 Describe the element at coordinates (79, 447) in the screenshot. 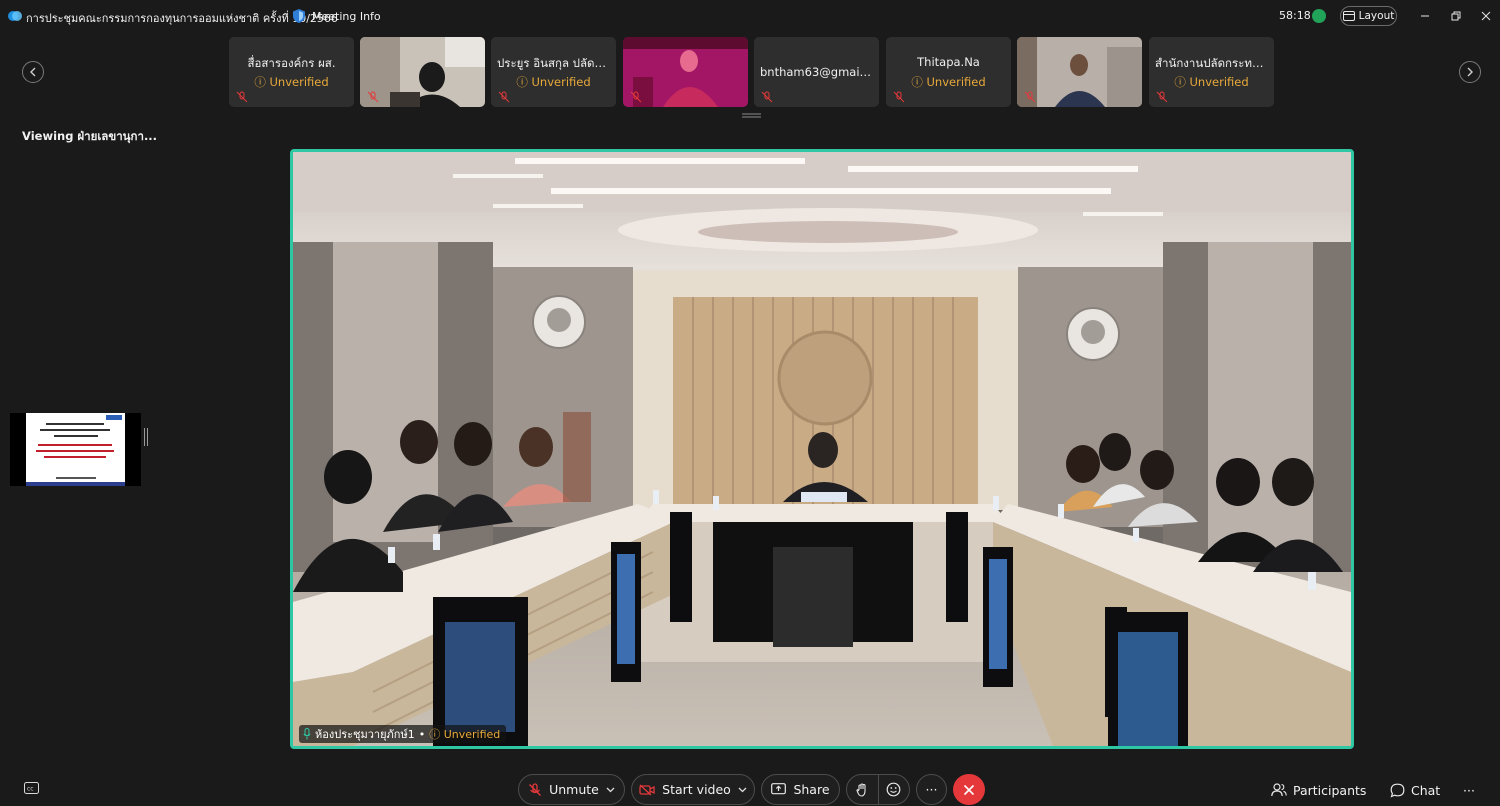

I see `slide-content` at that location.